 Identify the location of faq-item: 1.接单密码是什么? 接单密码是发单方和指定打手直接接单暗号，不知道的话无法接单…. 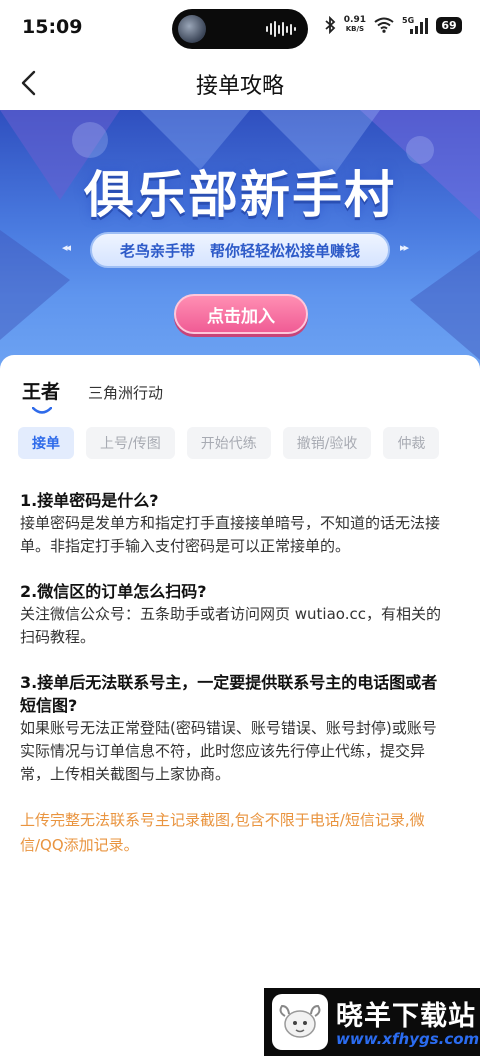
(235, 523).